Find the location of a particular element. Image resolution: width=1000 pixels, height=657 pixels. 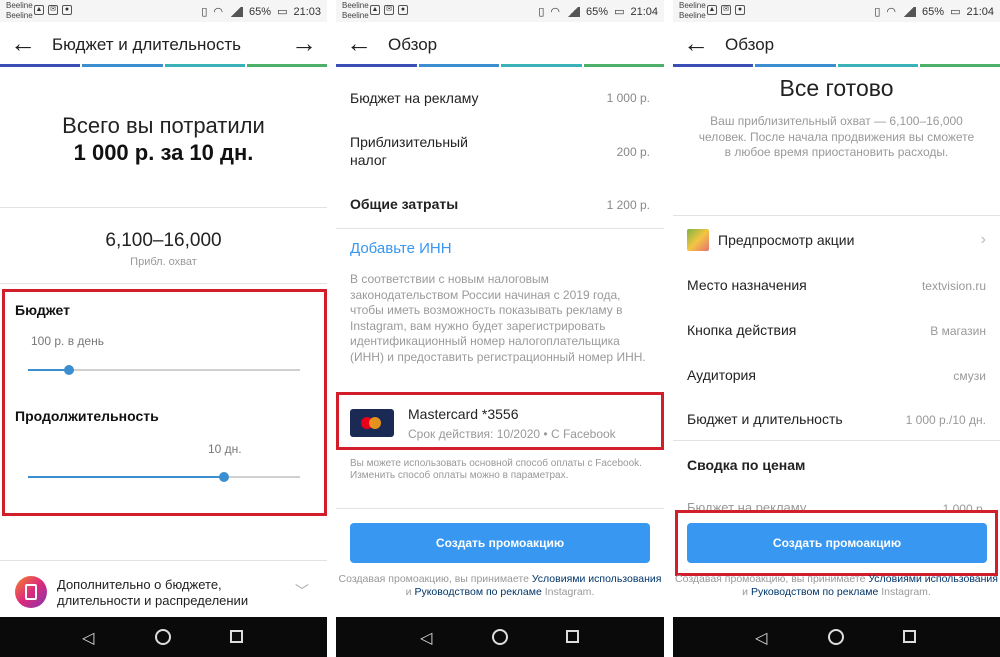

chevron-down-icon: ﹀ is located at coordinates (302, 591).